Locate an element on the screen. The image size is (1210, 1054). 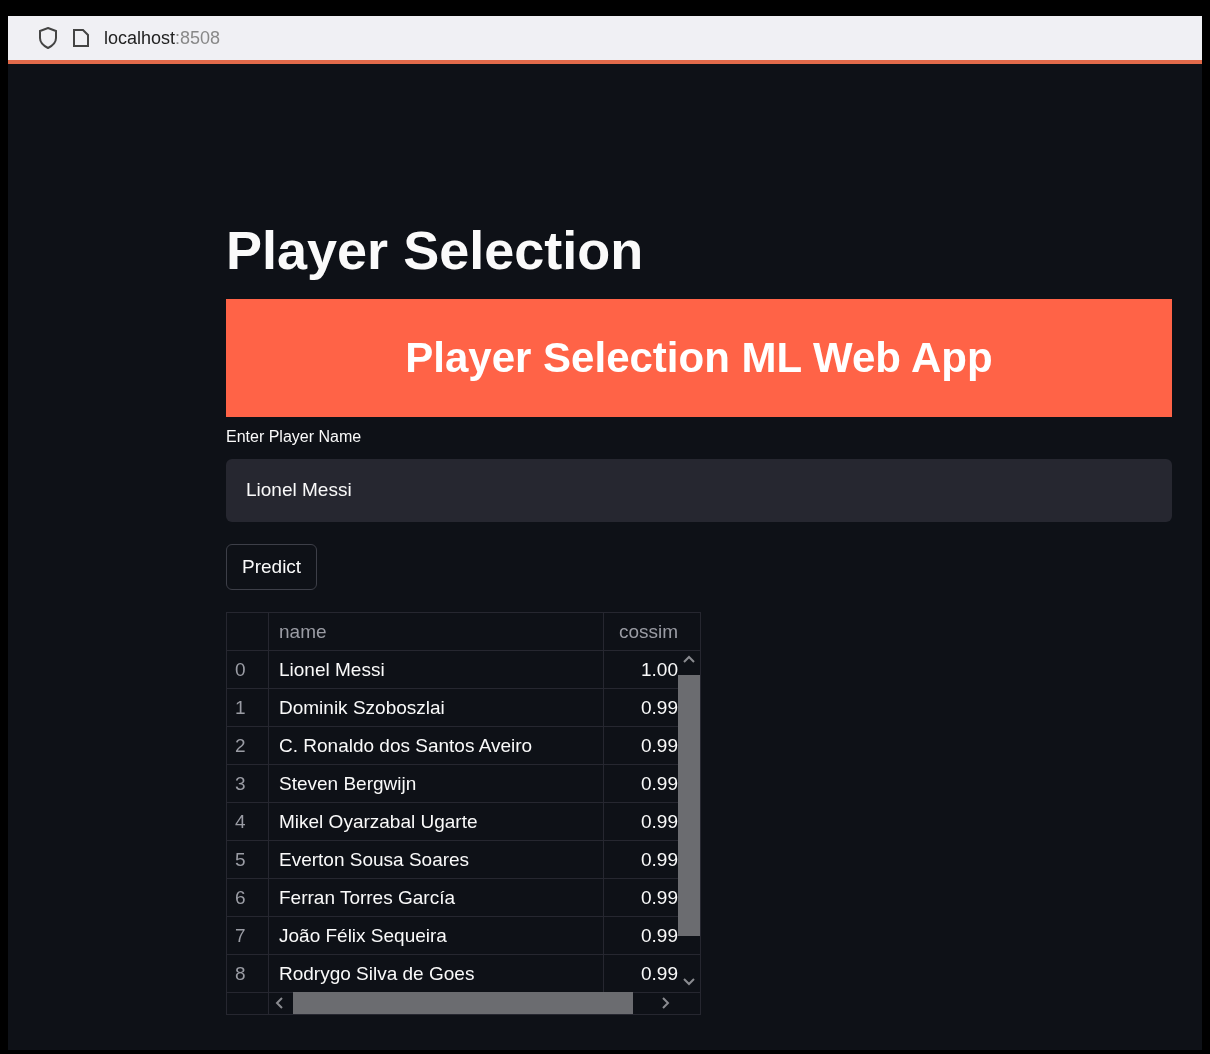
table-cell-text: Rodrygo Silva de Goes is located at coordinates (377, 973).